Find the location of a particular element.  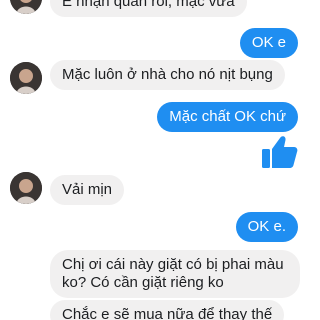

message-bubble-outgoing: OK e. is located at coordinates (266, 227).